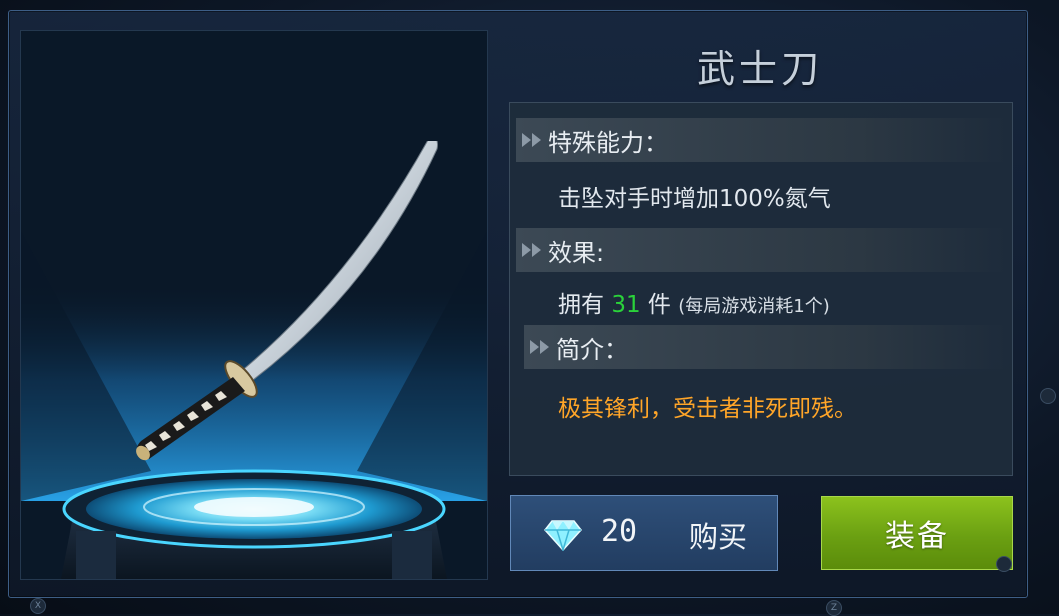 This screenshot has height=616, width=1059. Describe the element at coordinates (761, 140) in the screenshot. I see `ability-header: 特殊能力：` at that location.